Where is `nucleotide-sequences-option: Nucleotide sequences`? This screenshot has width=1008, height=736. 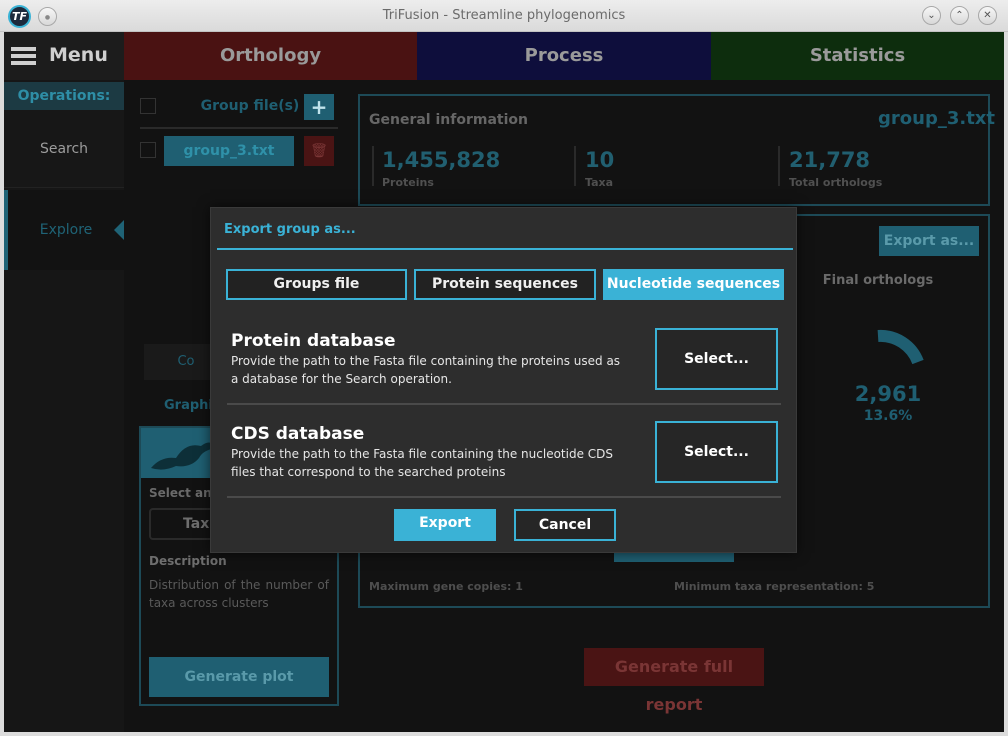 nucleotide-sequences-option: Nucleotide sequences is located at coordinates (693, 284).